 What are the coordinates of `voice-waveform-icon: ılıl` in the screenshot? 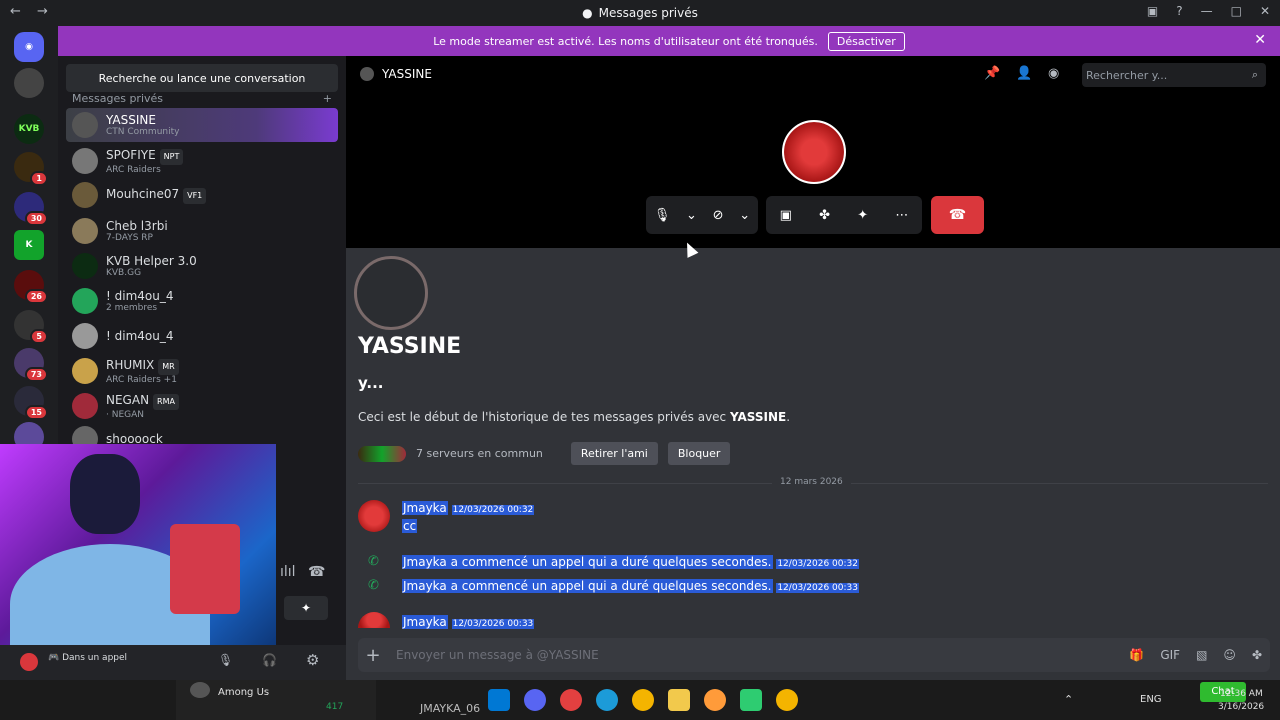 It's located at (288, 572).